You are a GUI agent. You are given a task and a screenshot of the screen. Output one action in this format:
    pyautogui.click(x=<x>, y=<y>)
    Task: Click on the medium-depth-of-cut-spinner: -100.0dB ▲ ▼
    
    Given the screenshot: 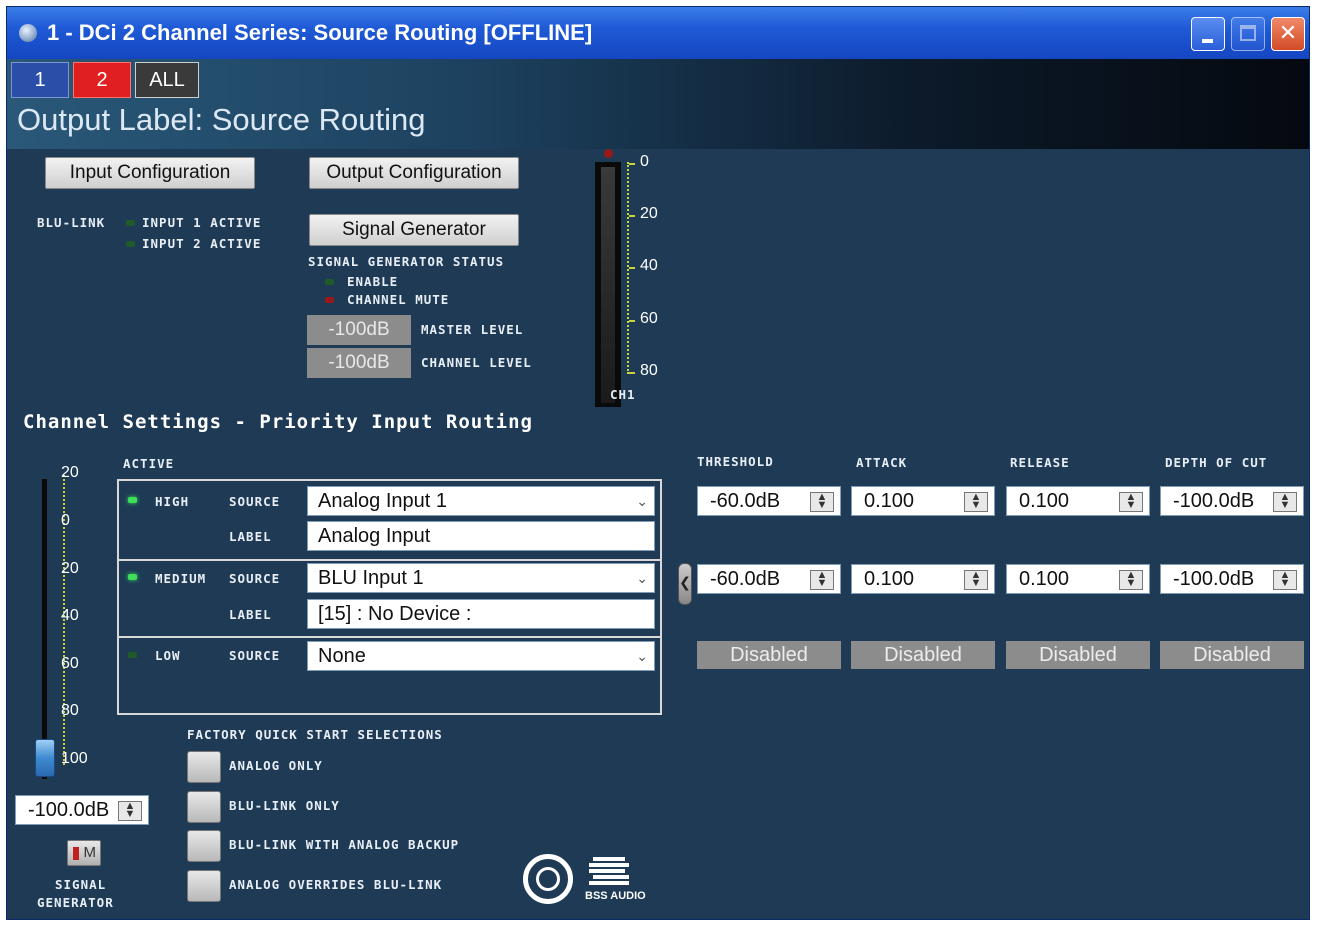 What is the action you would take?
    pyautogui.click(x=1232, y=579)
    